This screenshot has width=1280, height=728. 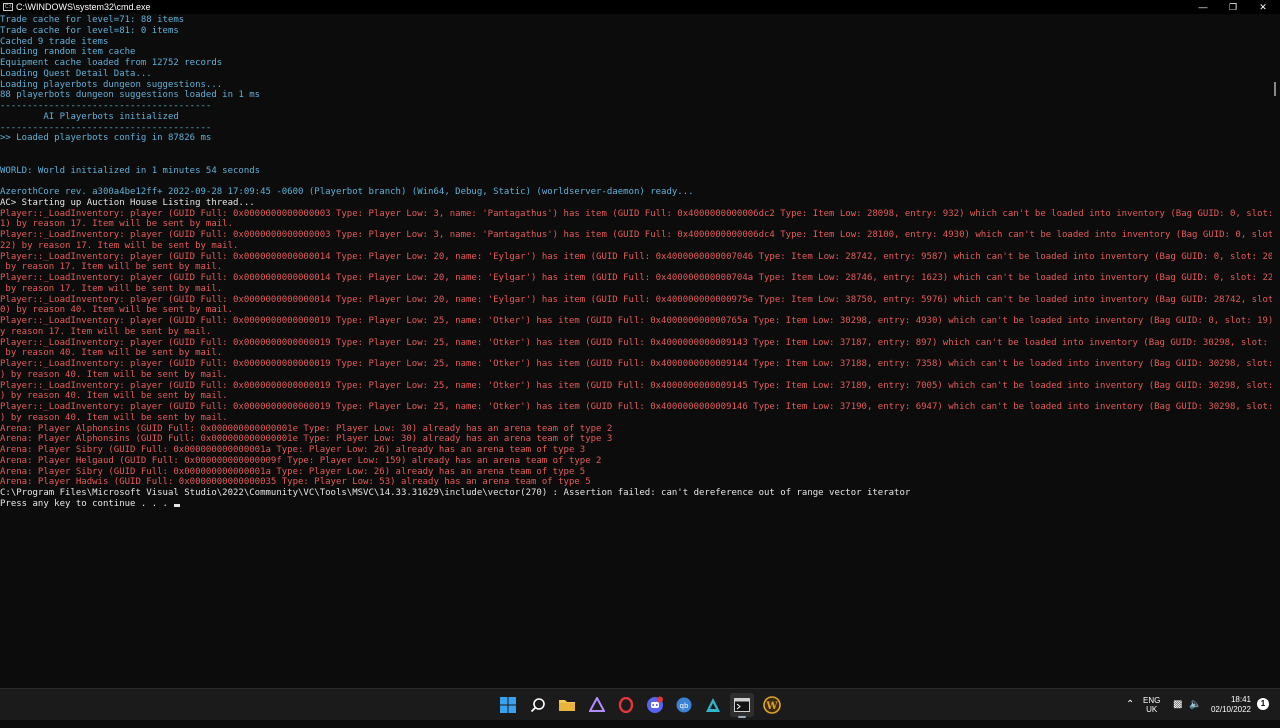 I want to click on console-line-text: by reason 40. Item will be sent by mail., so click(x=111, y=353).